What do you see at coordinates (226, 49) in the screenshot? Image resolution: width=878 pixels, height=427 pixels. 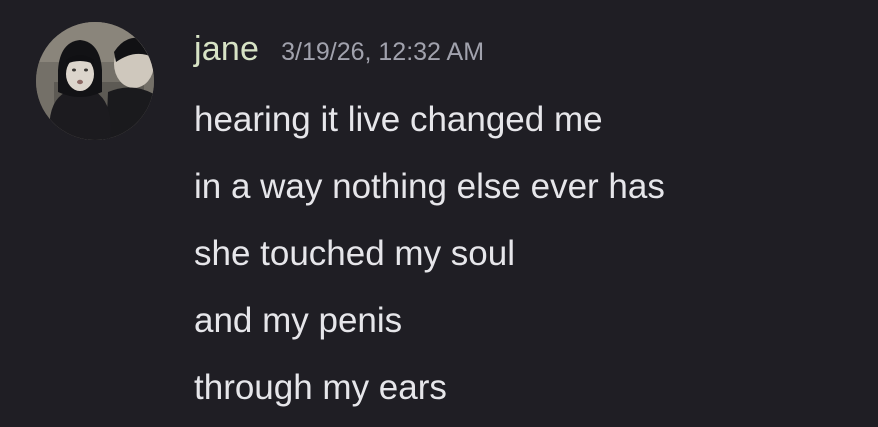 I see `username: jane` at bounding box center [226, 49].